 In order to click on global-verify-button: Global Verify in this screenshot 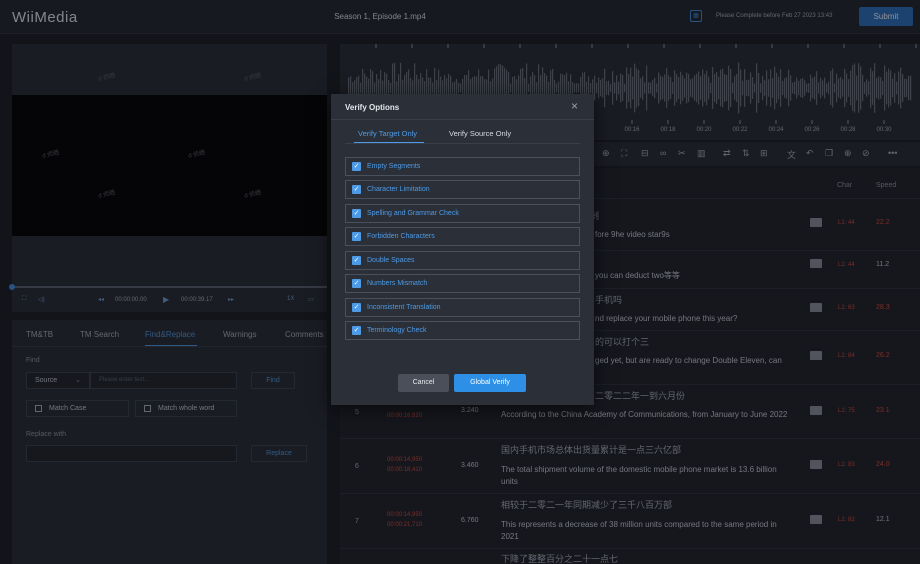, I will do `click(490, 383)`.